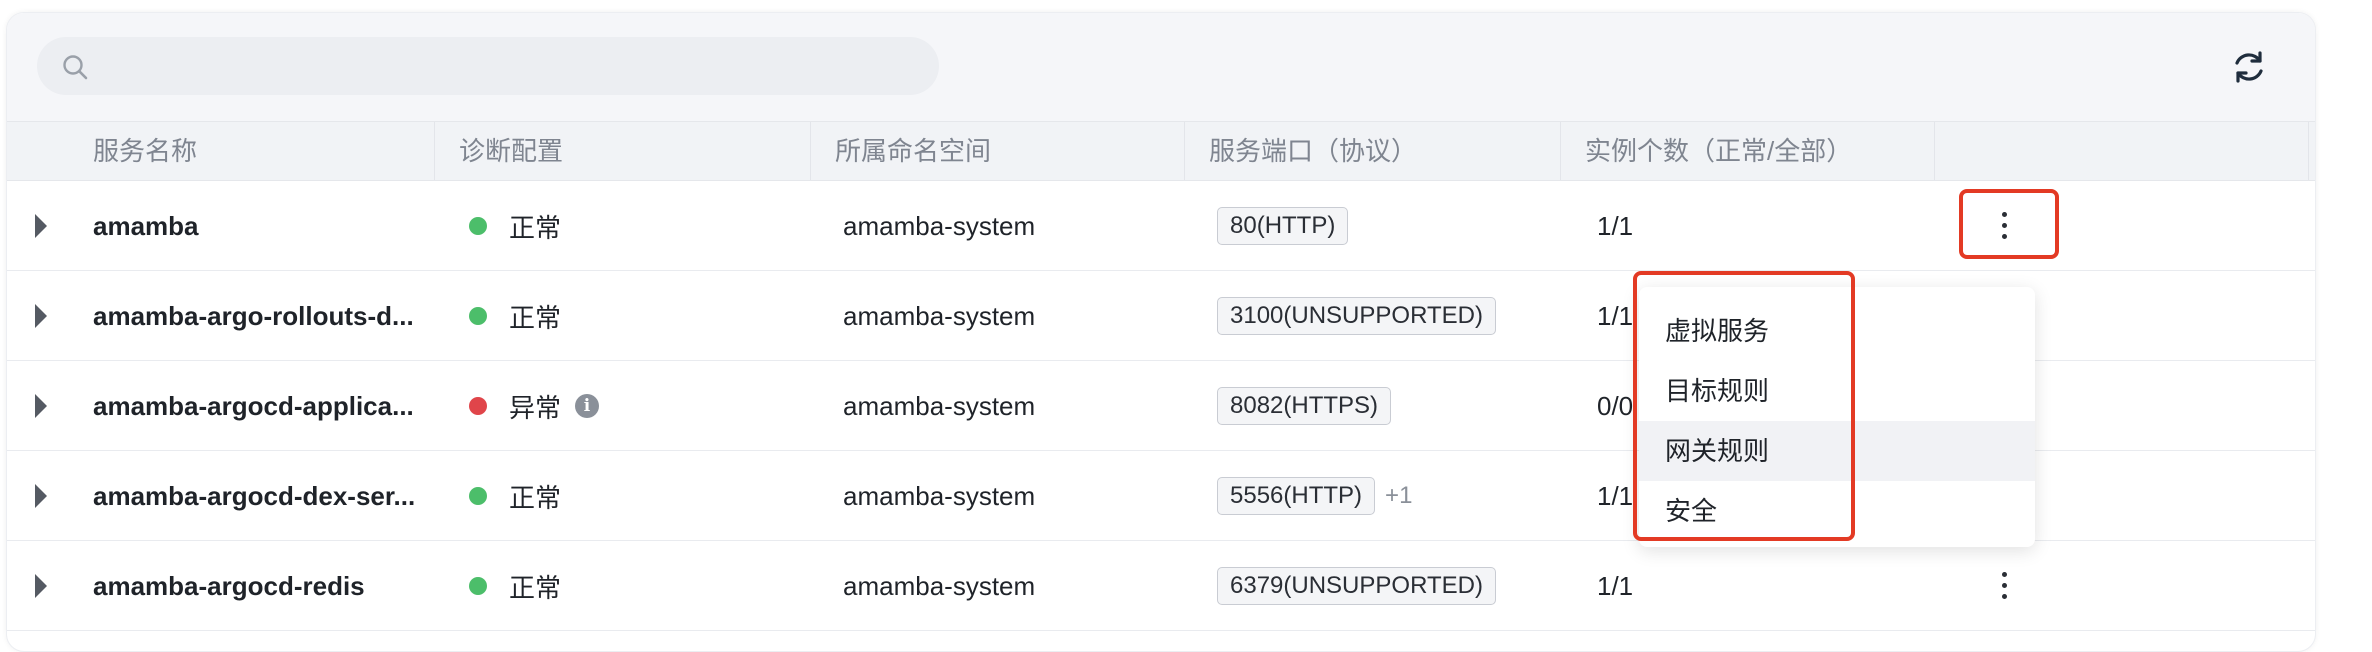 This screenshot has width=2372, height=652. What do you see at coordinates (229, 586) in the screenshot?
I see `service-name: amamba-argocd-redis` at bounding box center [229, 586].